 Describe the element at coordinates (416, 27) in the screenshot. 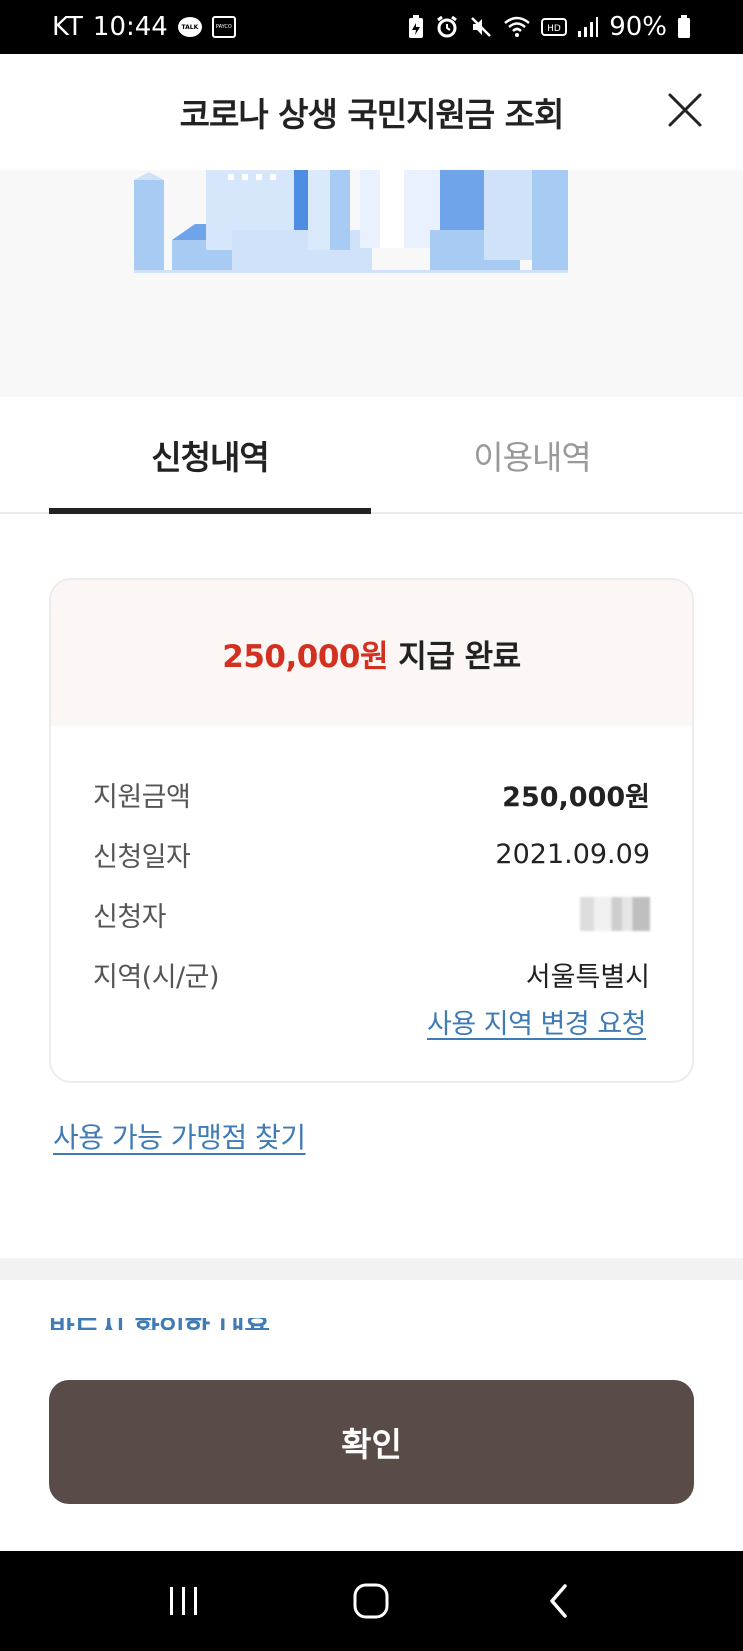

I see `battery-saver-icon` at that location.